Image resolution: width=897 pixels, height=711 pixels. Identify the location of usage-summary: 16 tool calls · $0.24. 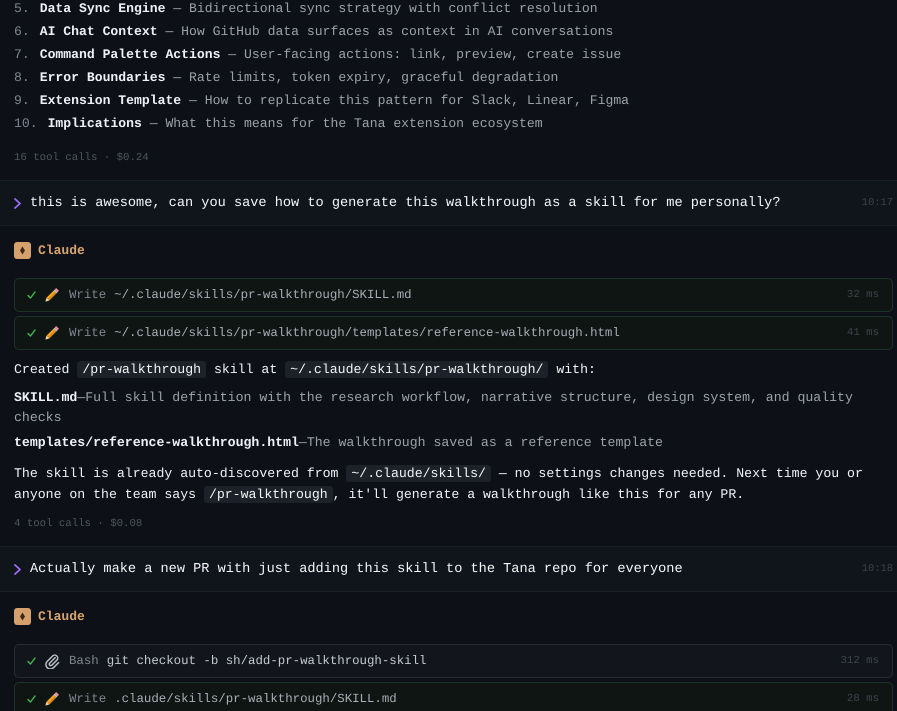
(81, 158).